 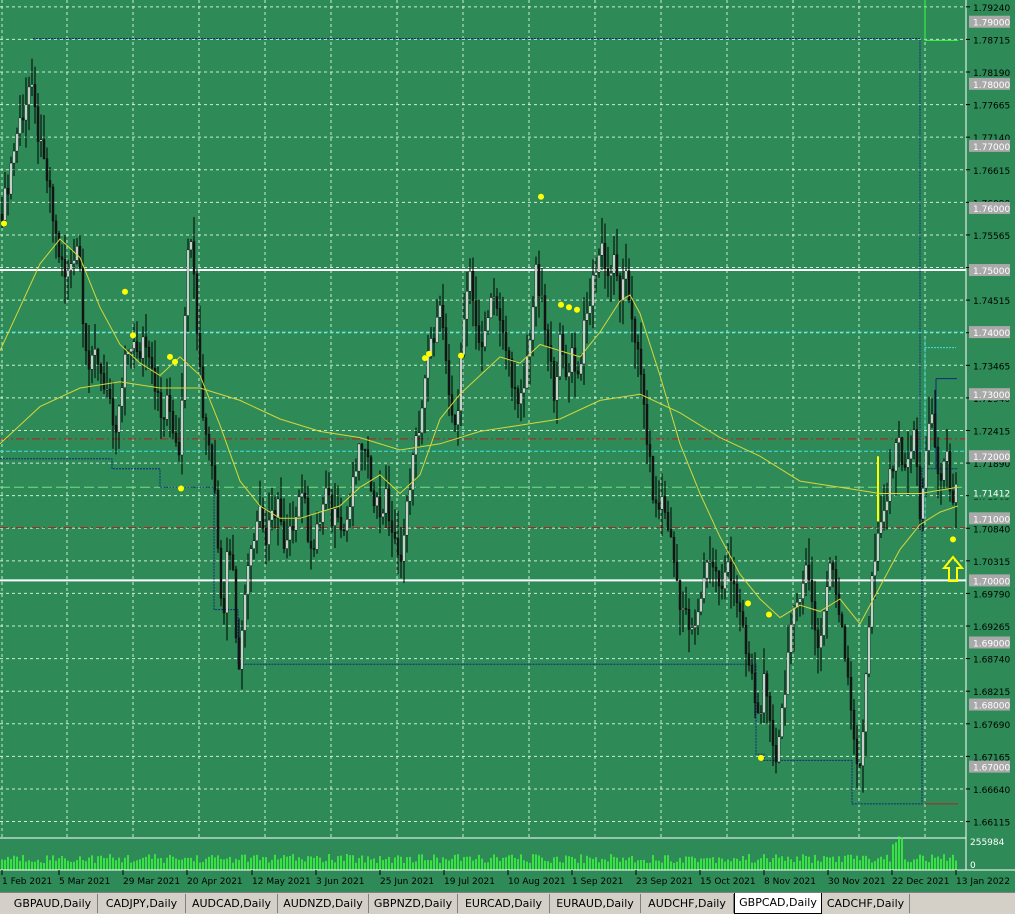 What do you see at coordinates (687, 903) in the screenshot?
I see `symbol-tab: AUDCHF,Daily` at bounding box center [687, 903].